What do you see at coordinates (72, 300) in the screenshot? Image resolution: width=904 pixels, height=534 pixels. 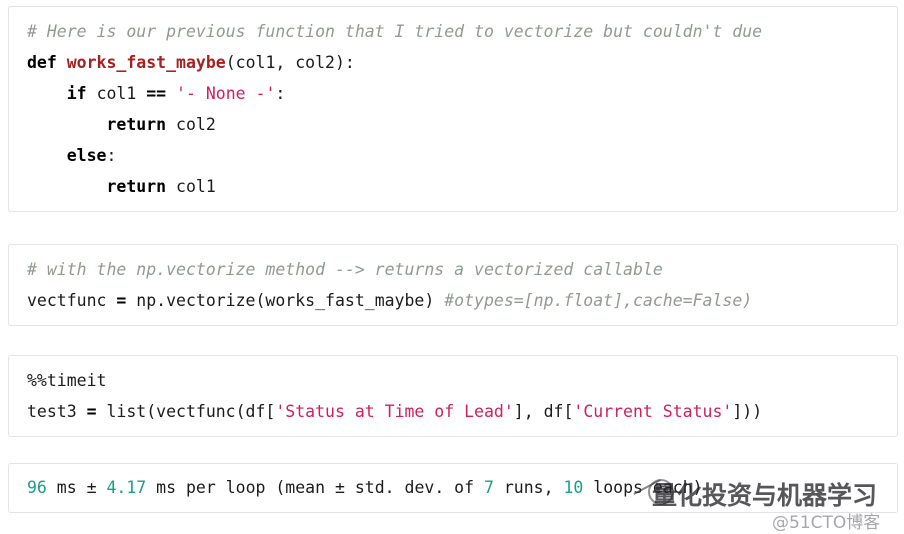 I see `token-plain: vectfunc` at bounding box center [72, 300].